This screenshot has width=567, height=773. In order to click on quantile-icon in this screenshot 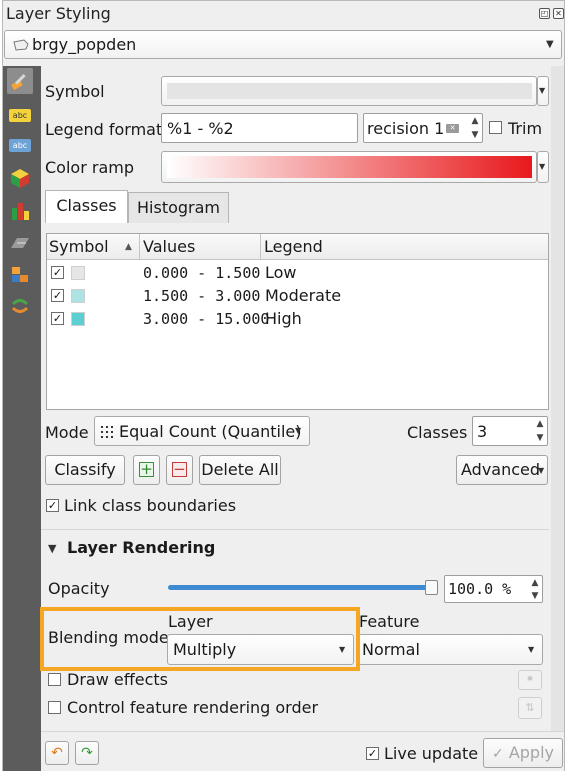, I will do `click(107, 432)`.